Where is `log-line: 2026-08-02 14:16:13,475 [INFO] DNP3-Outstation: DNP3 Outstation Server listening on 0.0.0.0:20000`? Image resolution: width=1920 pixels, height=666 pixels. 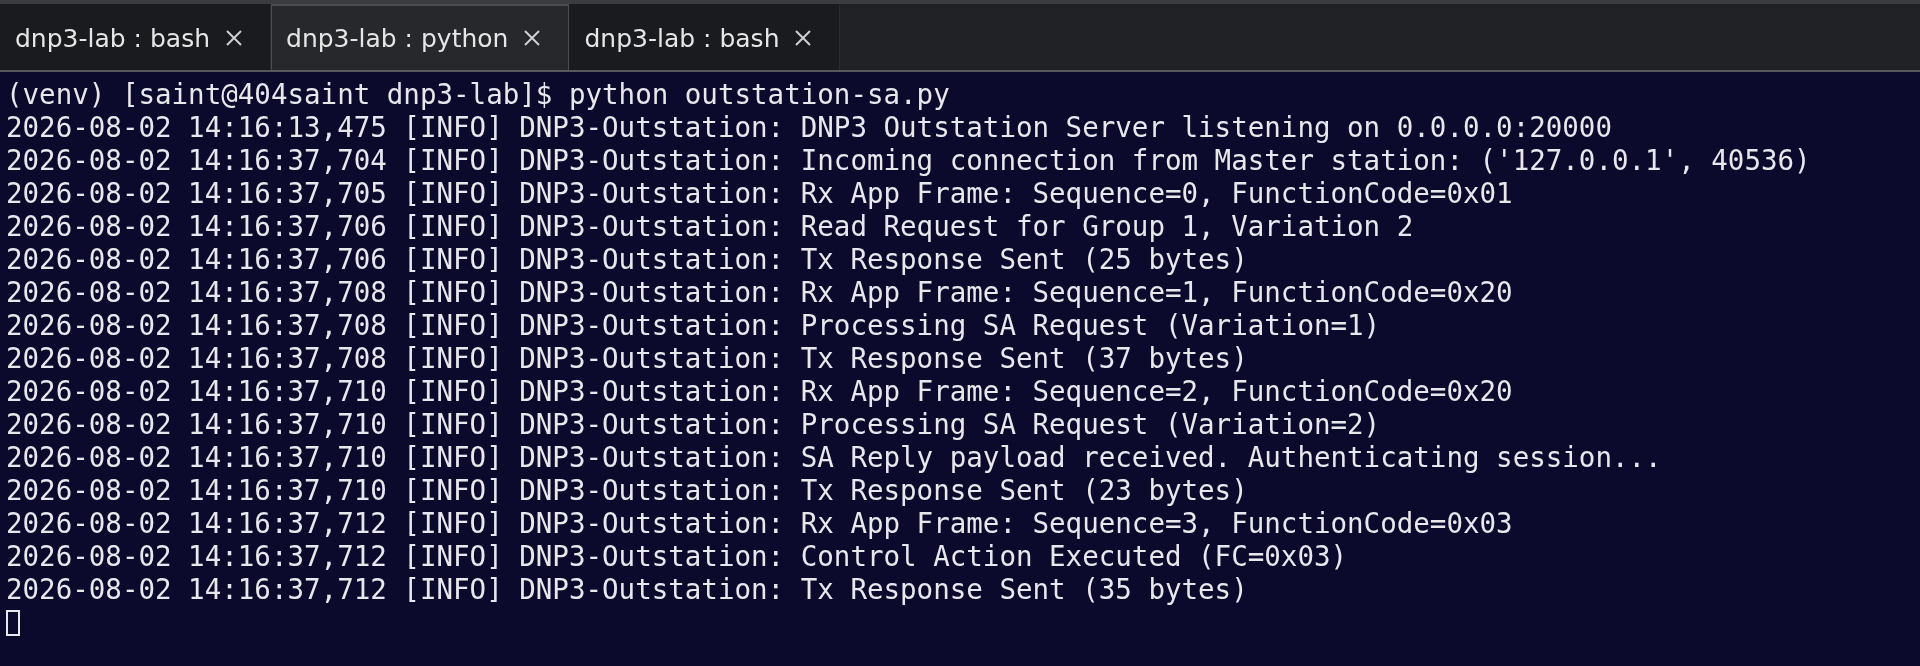
log-line: 2026-08-02 14:16:13,475 [INFO] DNP3-Outstation: DNP3 Outstation Server listening on 0.0.0.0:20000 is located at coordinates (809, 127).